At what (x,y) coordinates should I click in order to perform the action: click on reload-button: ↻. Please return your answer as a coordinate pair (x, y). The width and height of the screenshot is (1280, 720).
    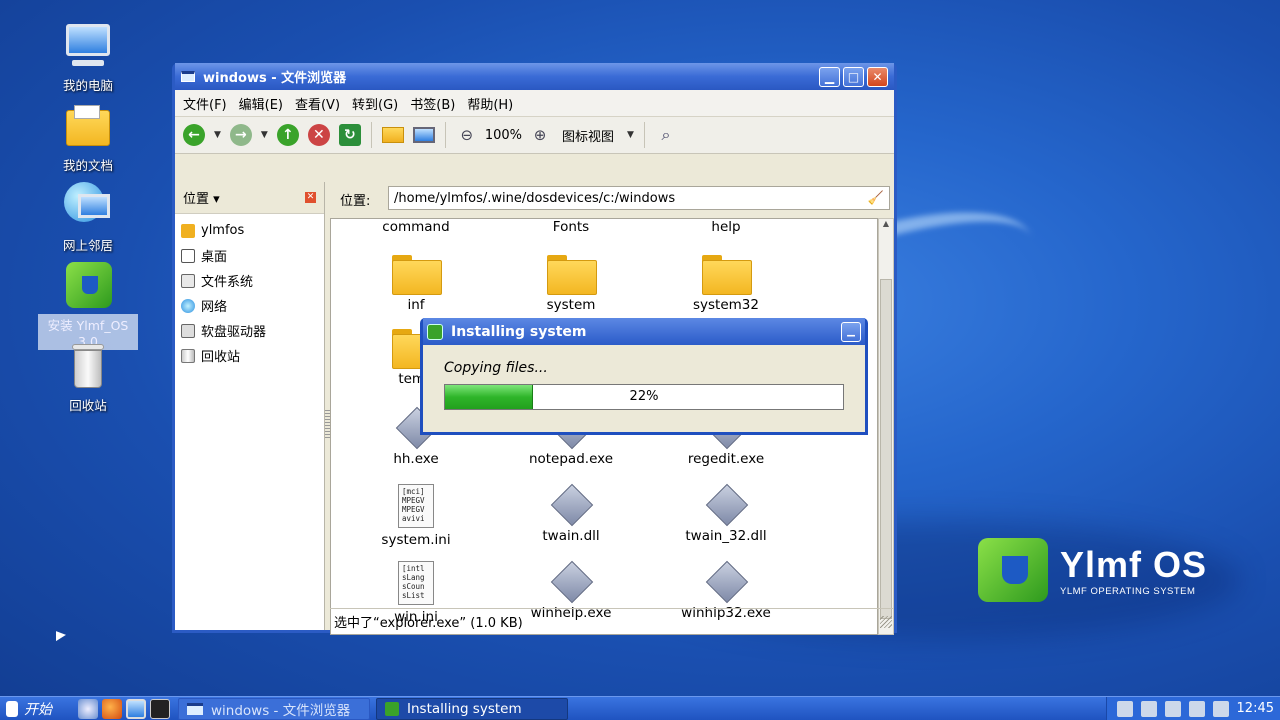
    Looking at the image, I should click on (350, 135).